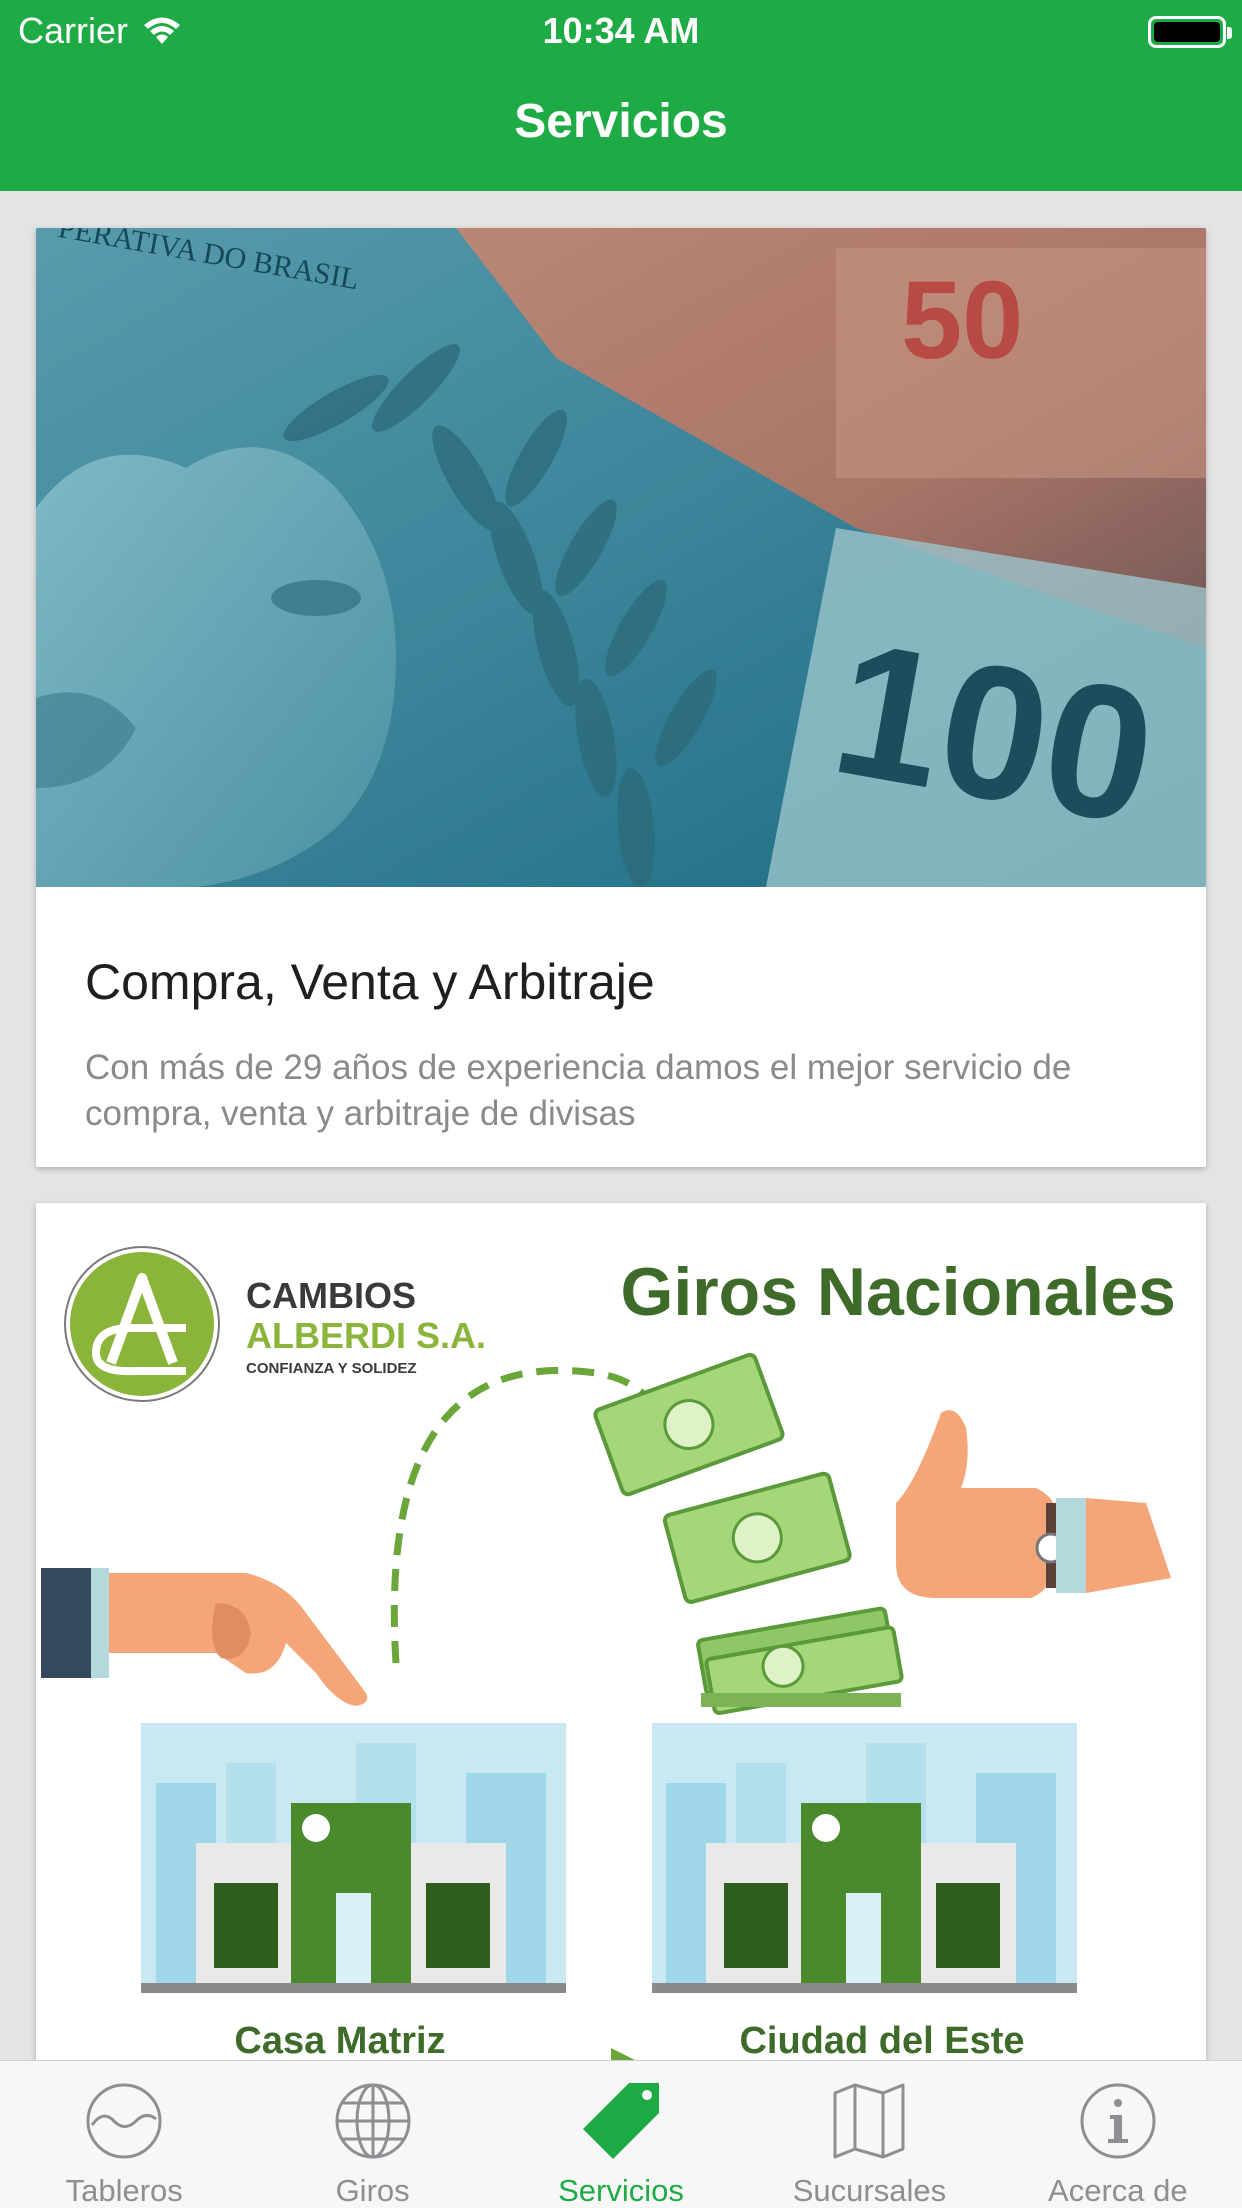 This screenshot has height=2208, width=1242. I want to click on brand-name-line2: ALBERDI S.A., so click(366, 1335).